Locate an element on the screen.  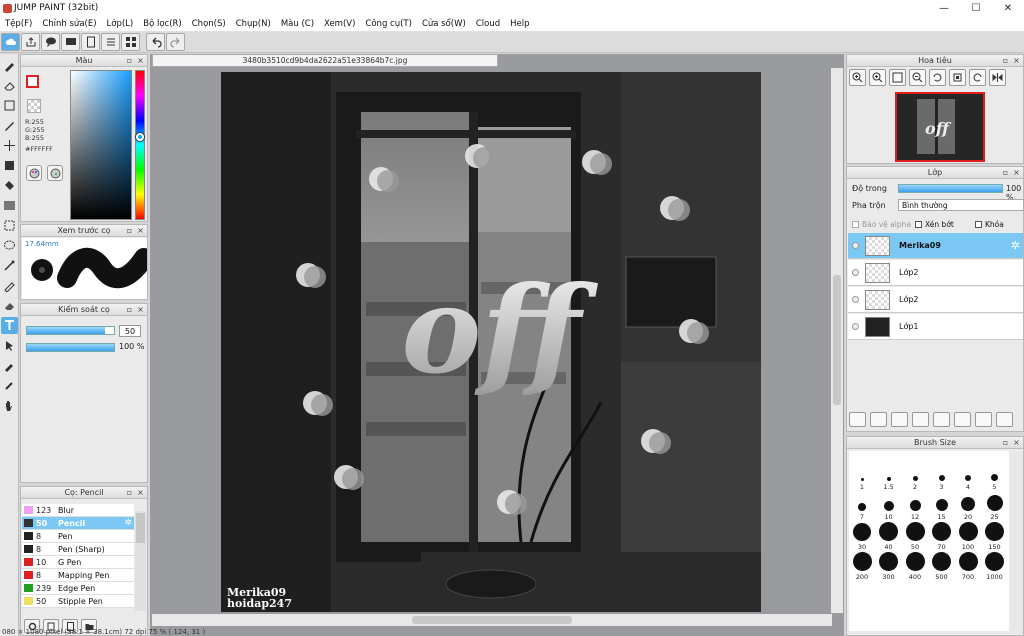
brush-size-scrollbar is located at coordinates (1017, 541).